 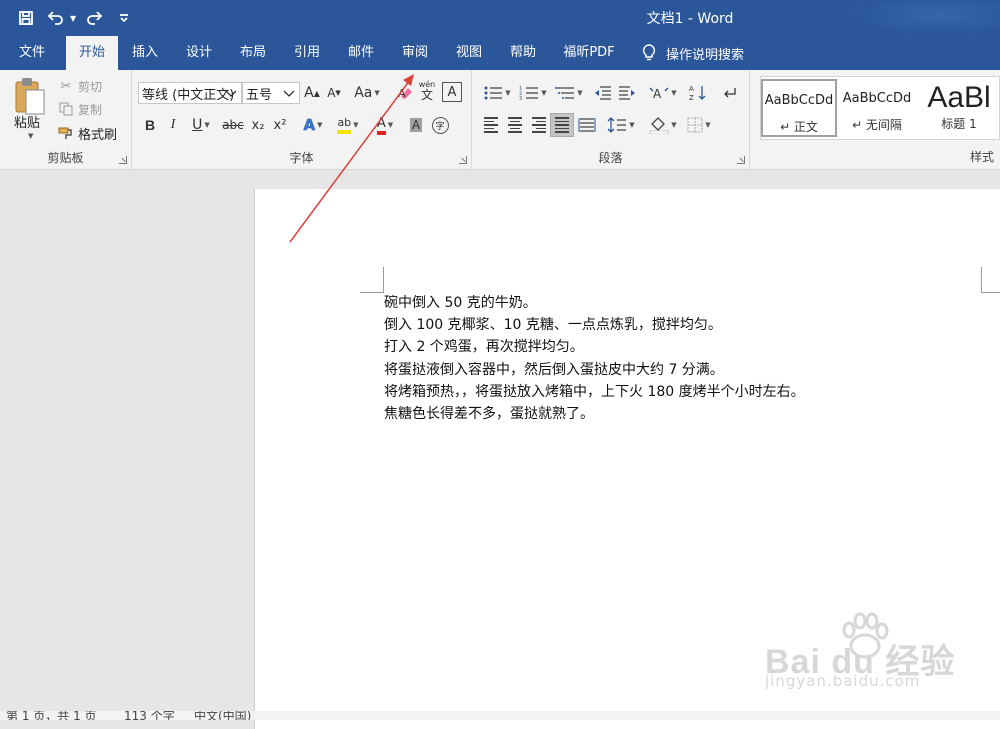 I want to click on copy-button: 复制, so click(x=79, y=109).